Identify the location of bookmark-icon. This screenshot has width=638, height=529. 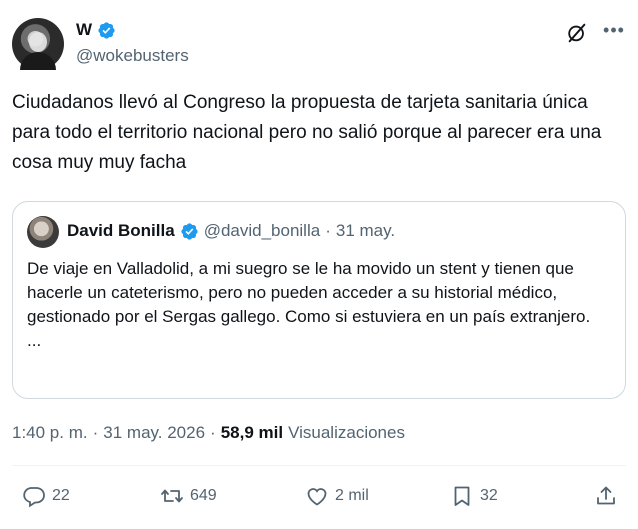
(462, 496).